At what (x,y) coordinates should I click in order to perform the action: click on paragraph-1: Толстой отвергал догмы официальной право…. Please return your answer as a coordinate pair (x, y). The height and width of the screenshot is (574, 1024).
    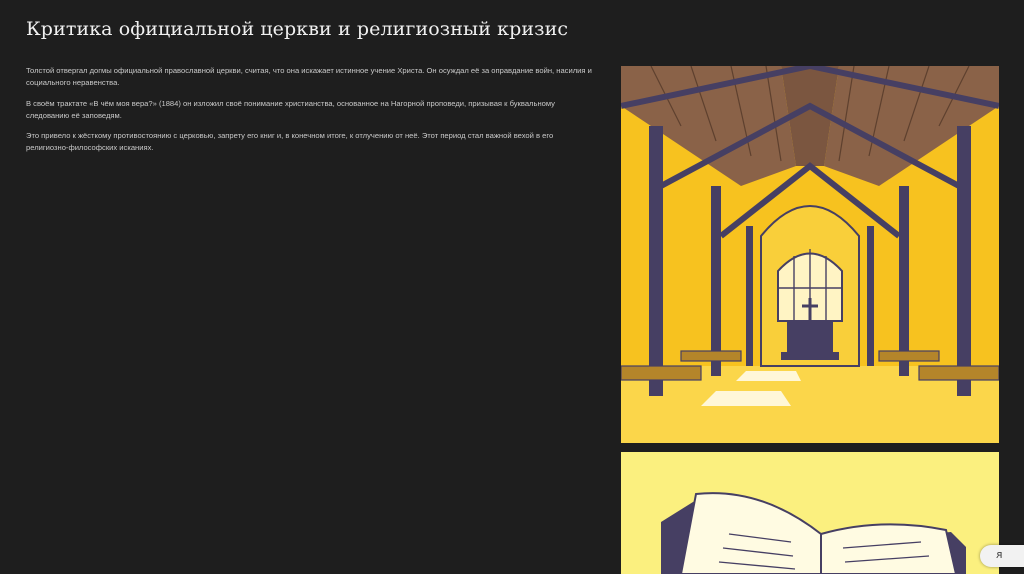
    Looking at the image, I should click on (309, 77).